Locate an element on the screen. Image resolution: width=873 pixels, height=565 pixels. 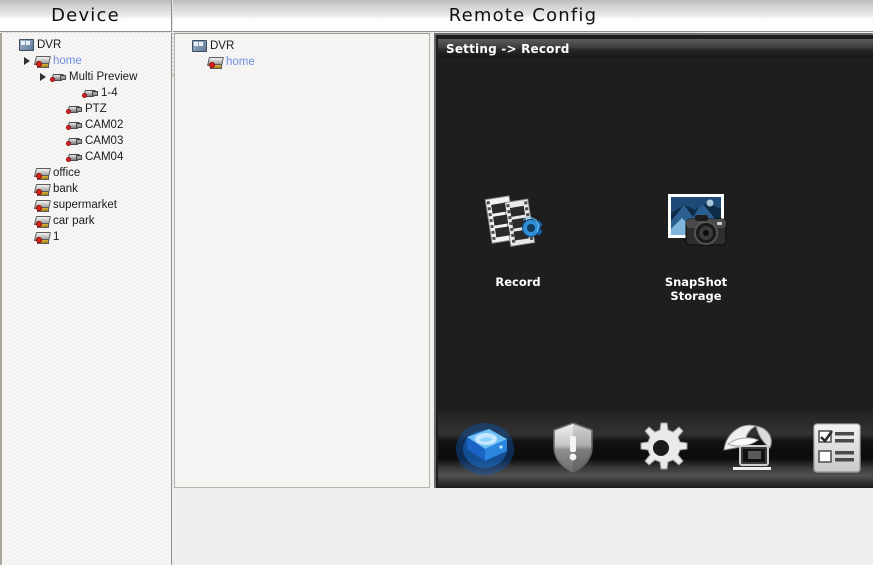
breadcrumb-text: Setting -> Record is located at coordinates (508, 48).